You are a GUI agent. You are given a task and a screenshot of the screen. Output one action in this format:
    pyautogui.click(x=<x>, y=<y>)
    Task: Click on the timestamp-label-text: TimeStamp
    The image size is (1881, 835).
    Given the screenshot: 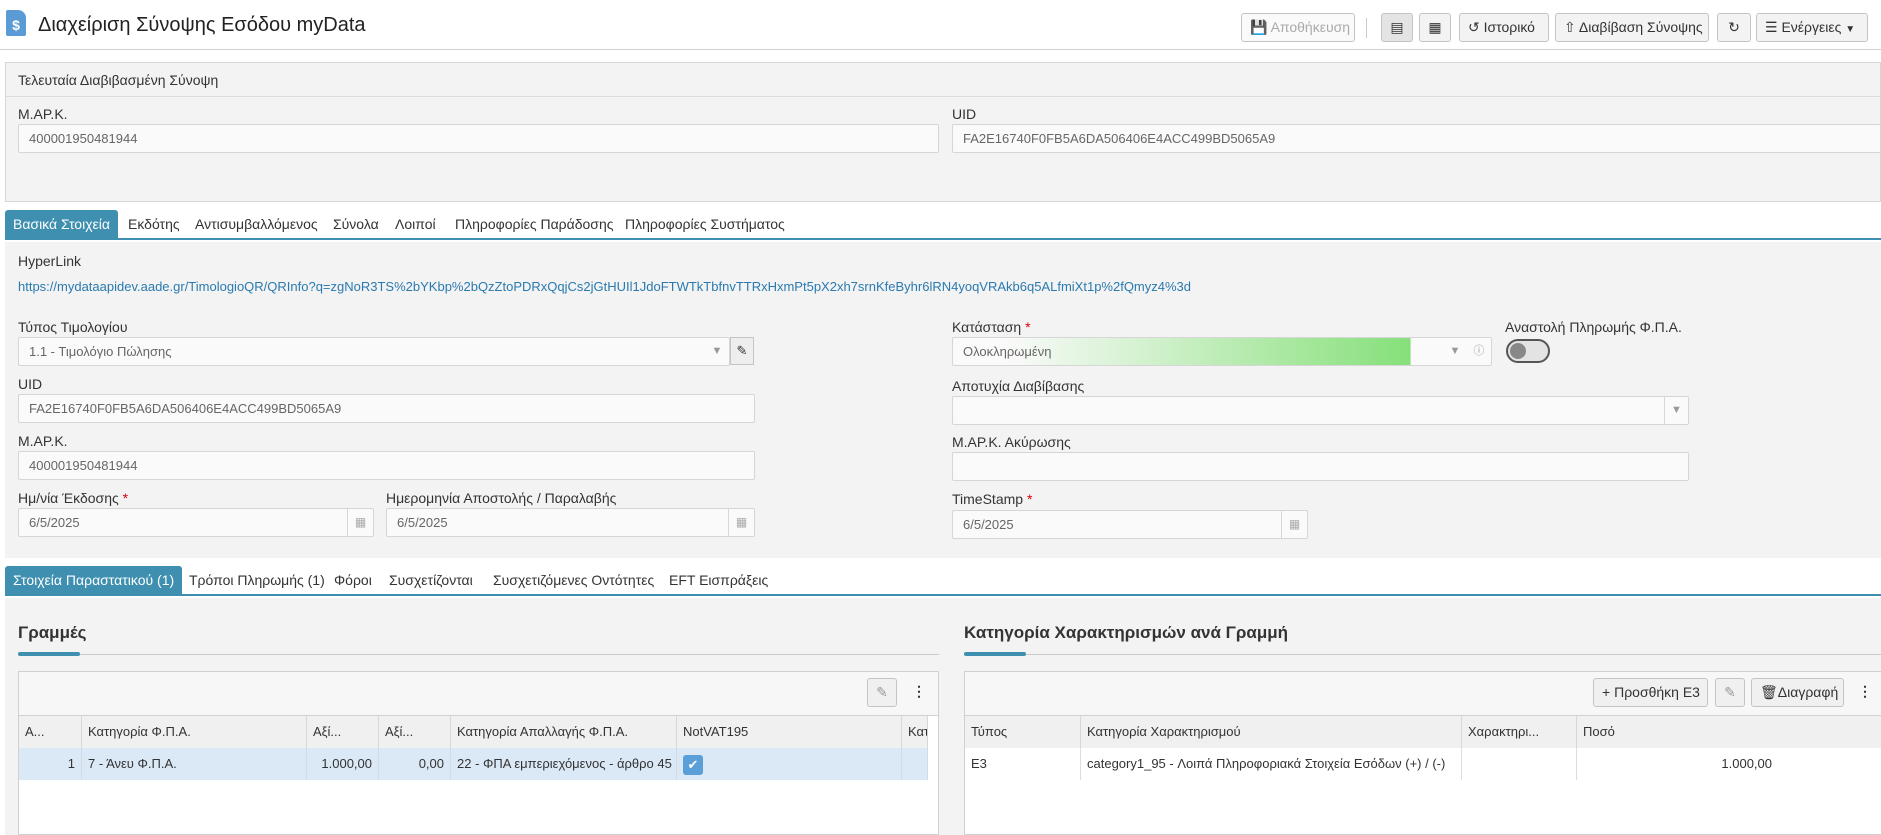 What is the action you would take?
    pyautogui.click(x=988, y=499)
    